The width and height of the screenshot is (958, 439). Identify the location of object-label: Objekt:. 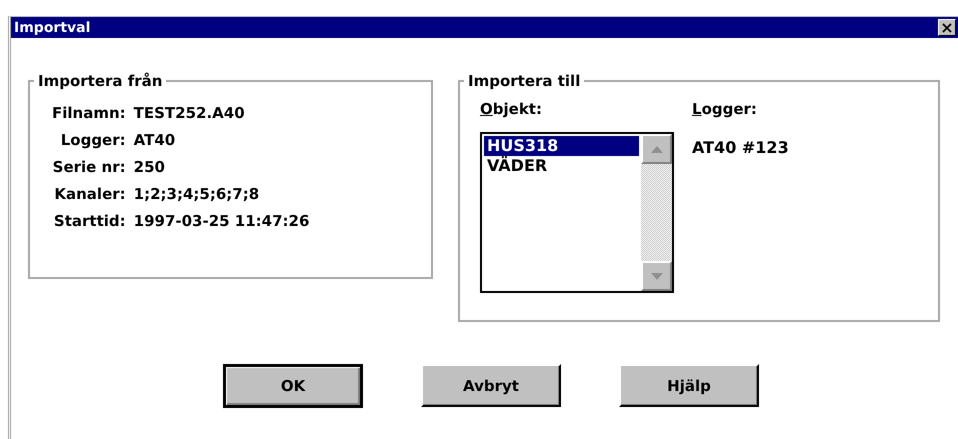
(511, 110).